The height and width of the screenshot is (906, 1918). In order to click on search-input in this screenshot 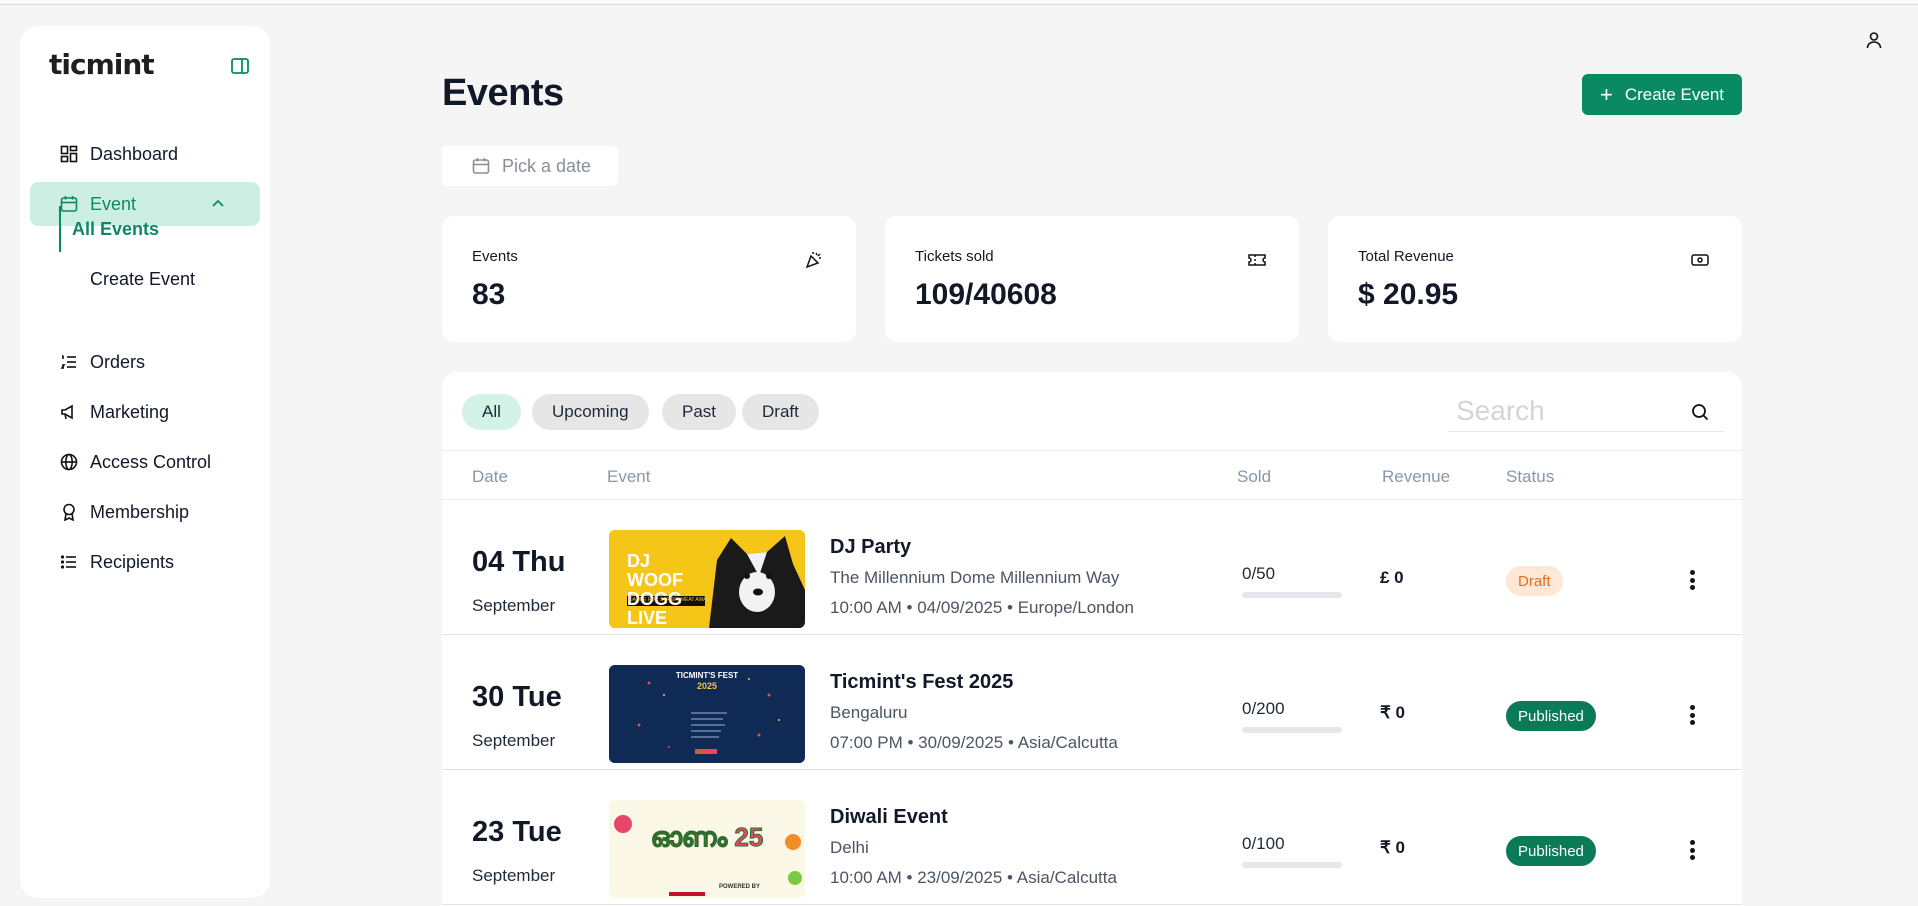, I will do `click(1563, 411)`.